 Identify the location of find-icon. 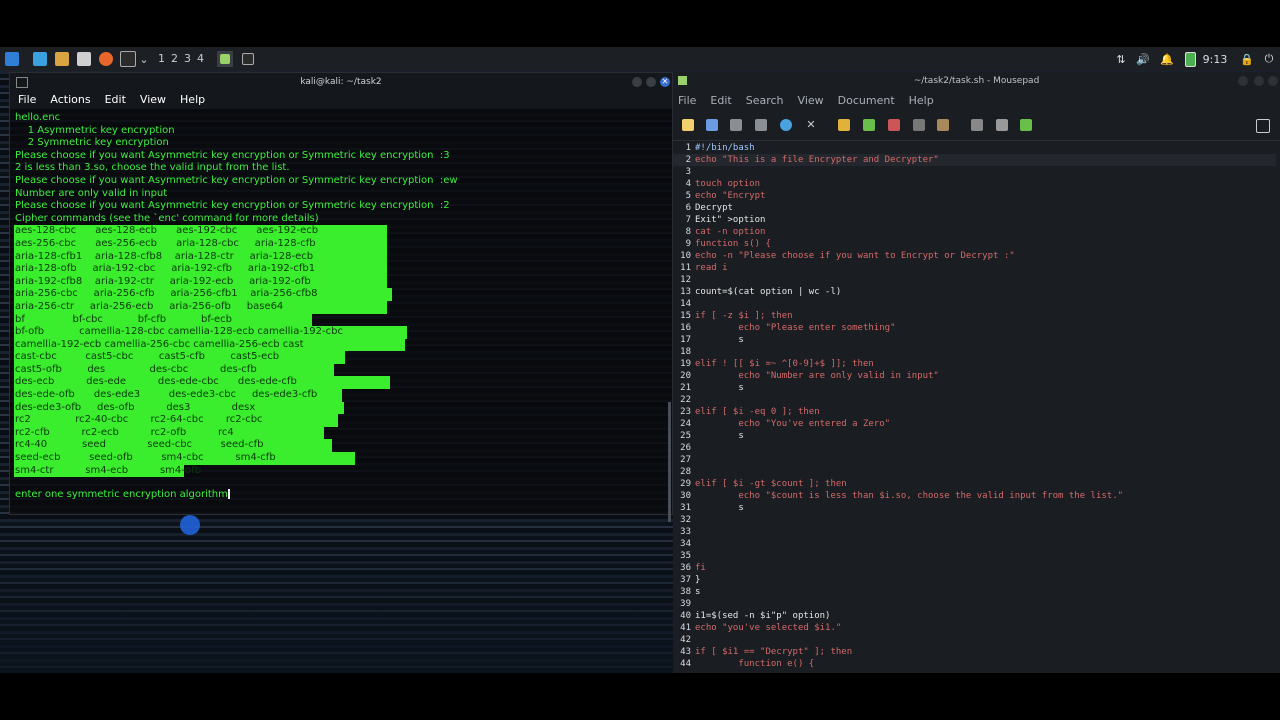
(977, 125).